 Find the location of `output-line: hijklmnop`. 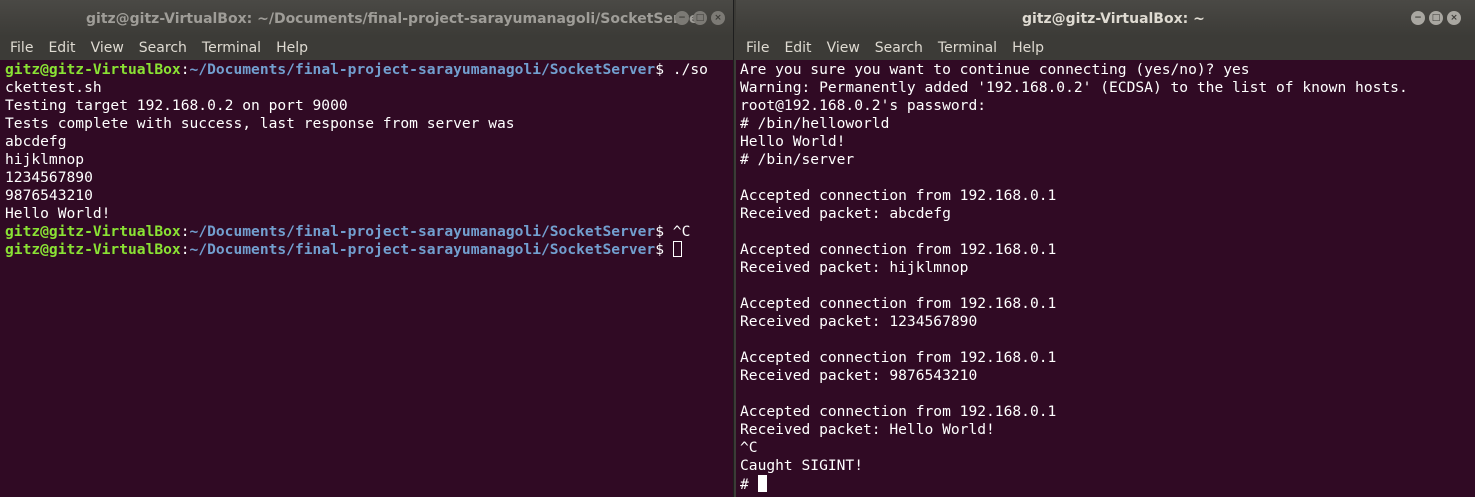

output-line: hijklmnop is located at coordinates (45, 159).